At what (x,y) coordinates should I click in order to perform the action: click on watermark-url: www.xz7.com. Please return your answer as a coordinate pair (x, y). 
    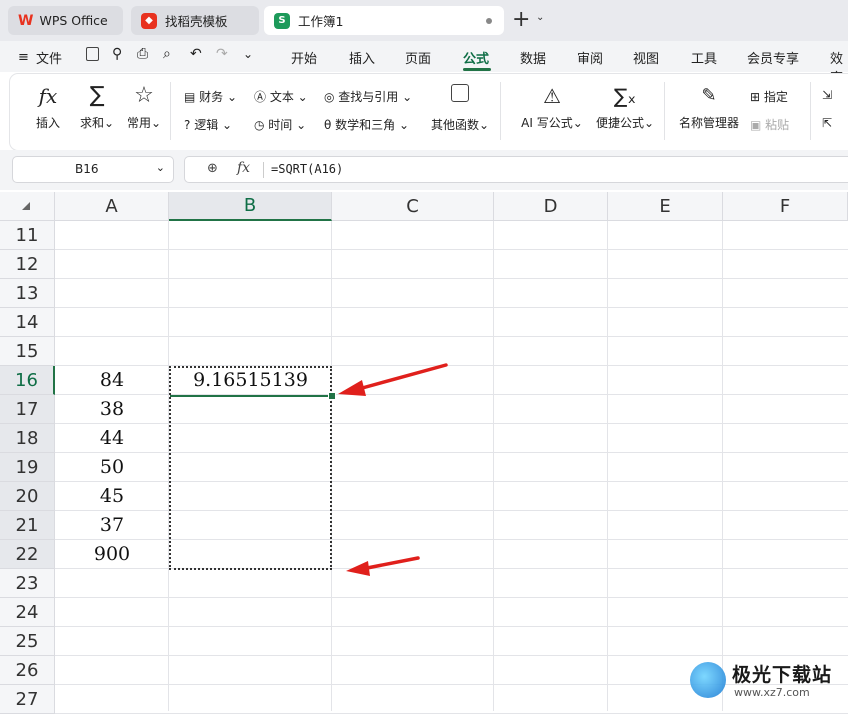
    Looking at the image, I should click on (772, 692).